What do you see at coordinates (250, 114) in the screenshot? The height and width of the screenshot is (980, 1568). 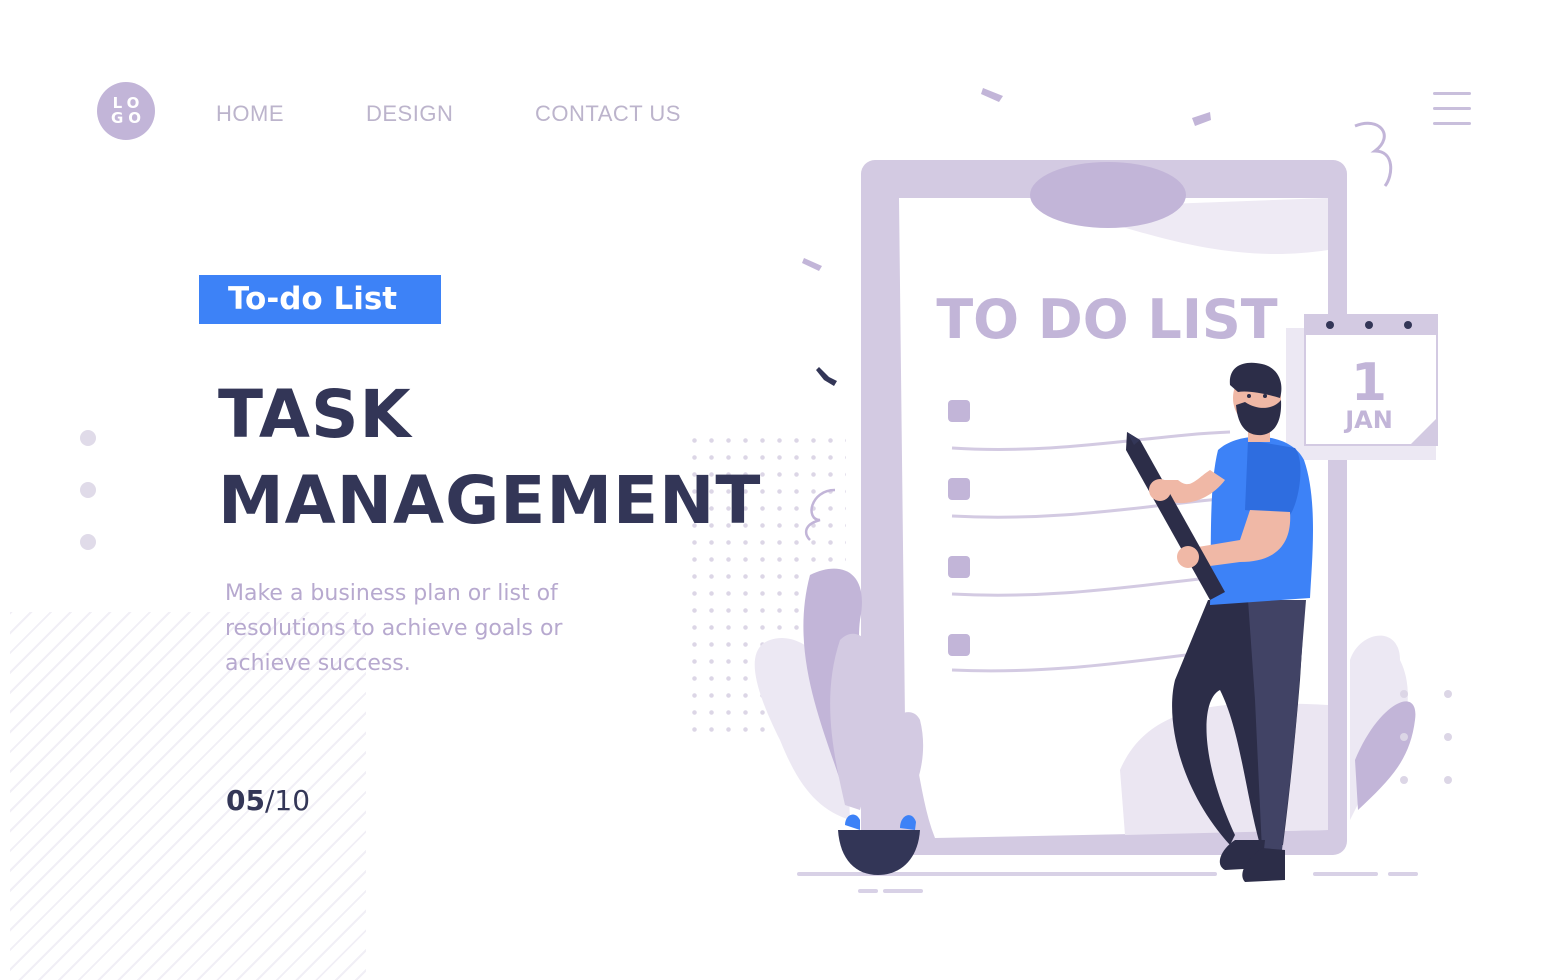 I see `nav-home: HOME` at bounding box center [250, 114].